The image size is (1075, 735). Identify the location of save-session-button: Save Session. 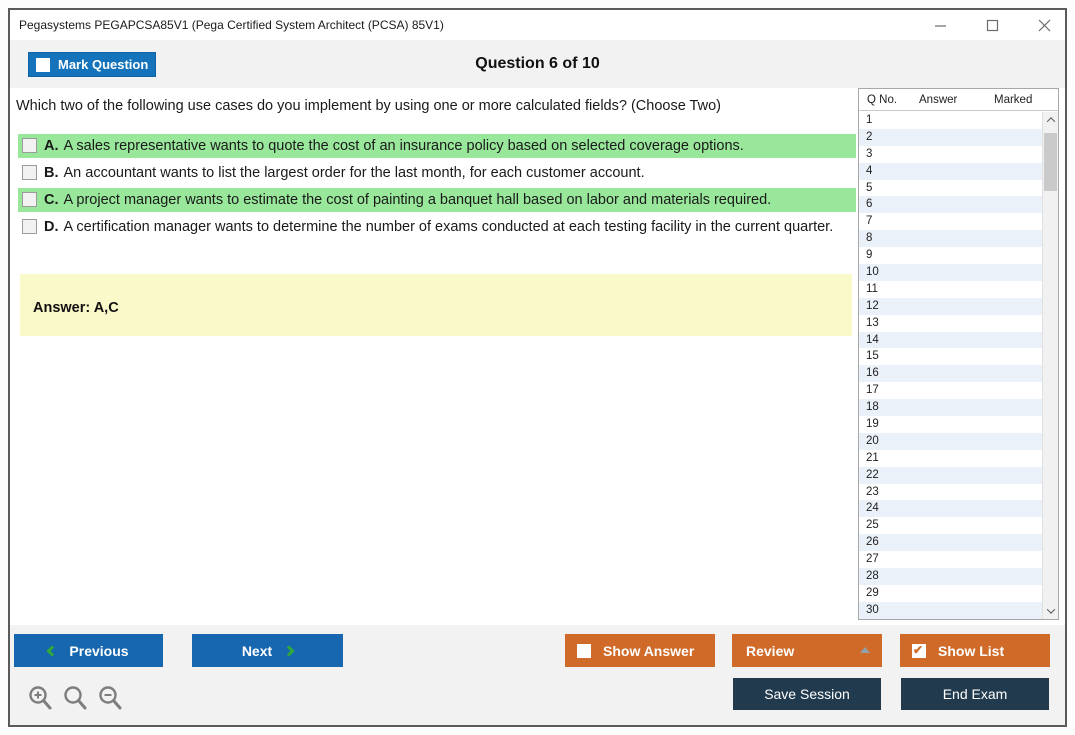
(807, 694).